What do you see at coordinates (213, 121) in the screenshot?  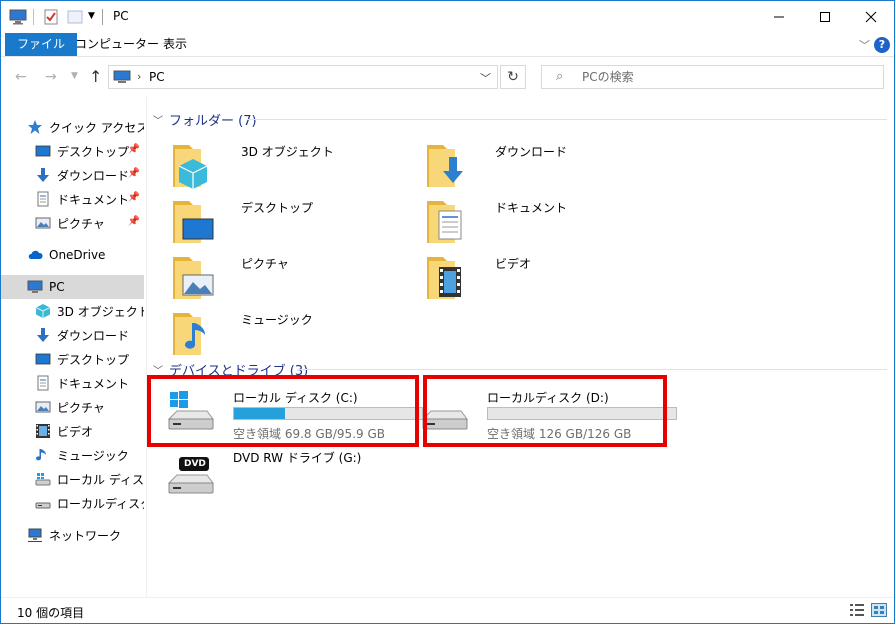 I see `group-title: フォルダー (7)` at bounding box center [213, 121].